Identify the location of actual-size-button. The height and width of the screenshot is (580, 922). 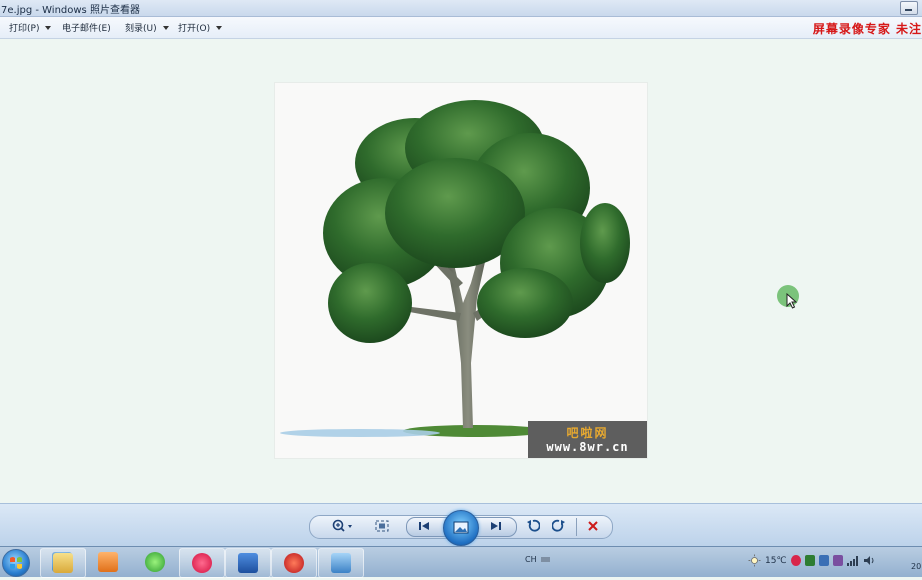
(382, 526).